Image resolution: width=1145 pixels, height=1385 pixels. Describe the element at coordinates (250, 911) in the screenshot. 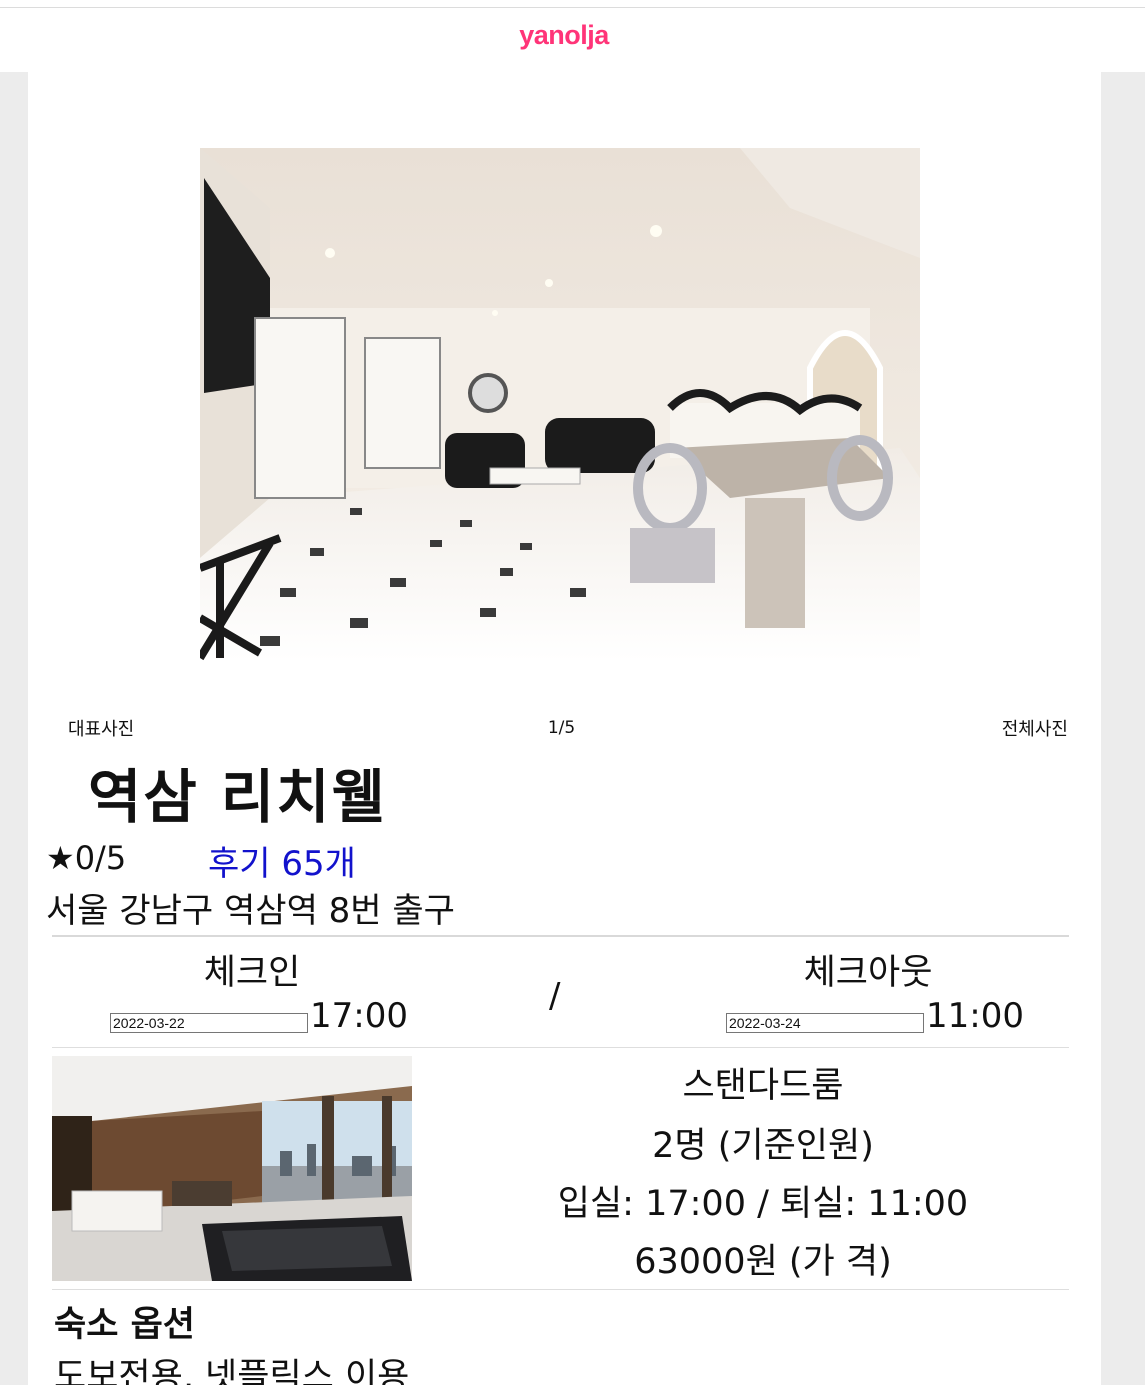

I see `hotel-address: 서울 강남구 역삼역 8번 출구` at that location.